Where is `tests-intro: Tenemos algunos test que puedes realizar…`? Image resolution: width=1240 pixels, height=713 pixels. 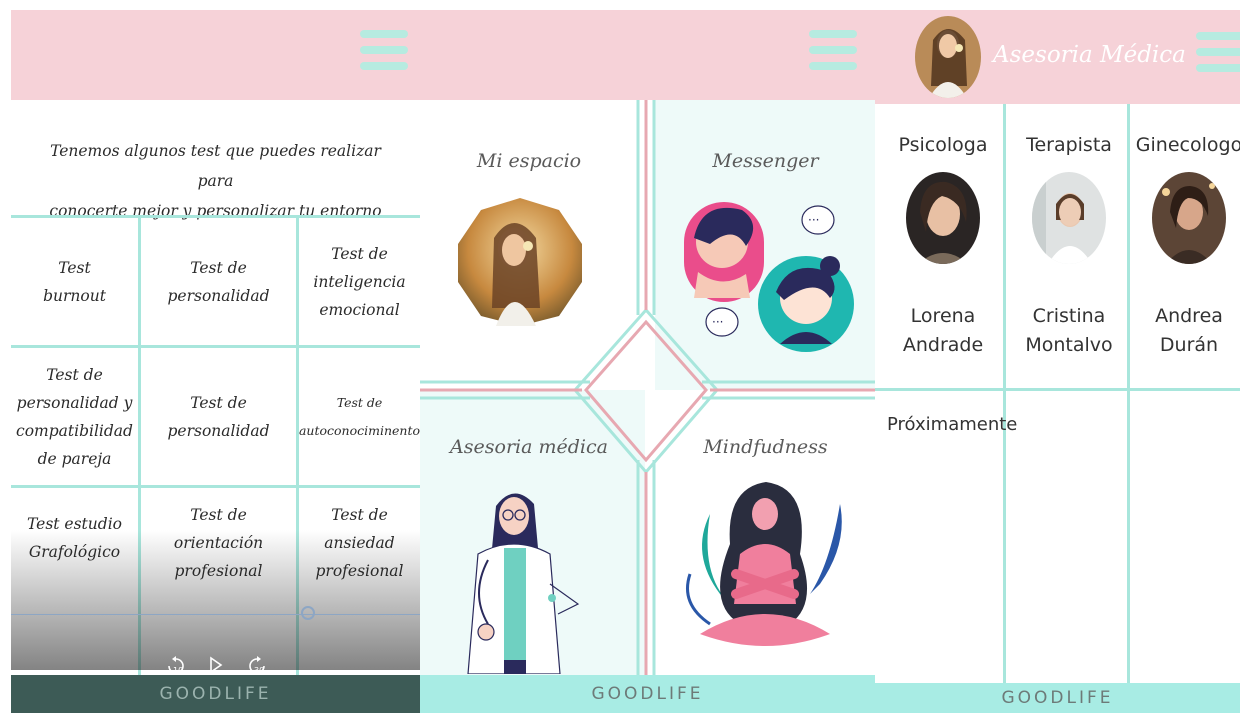 tests-intro: Tenemos algunos test que puedes realizar… is located at coordinates (215, 181).